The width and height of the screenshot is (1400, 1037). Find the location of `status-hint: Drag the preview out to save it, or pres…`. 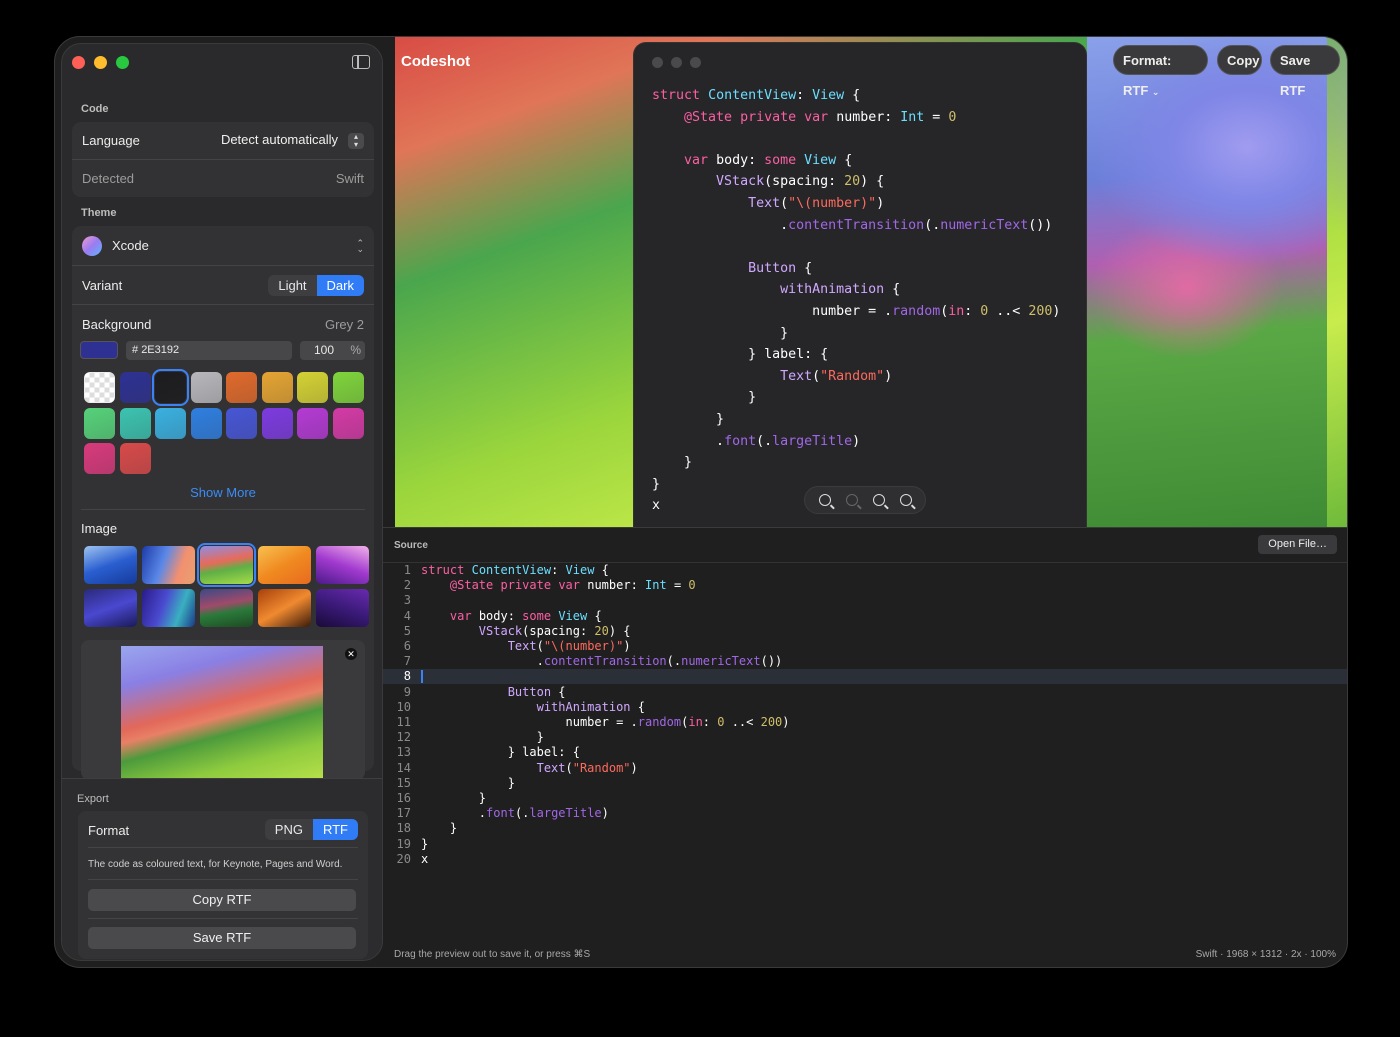

status-hint: Drag the preview out to save it, or pres… is located at coordinates (492, 954).